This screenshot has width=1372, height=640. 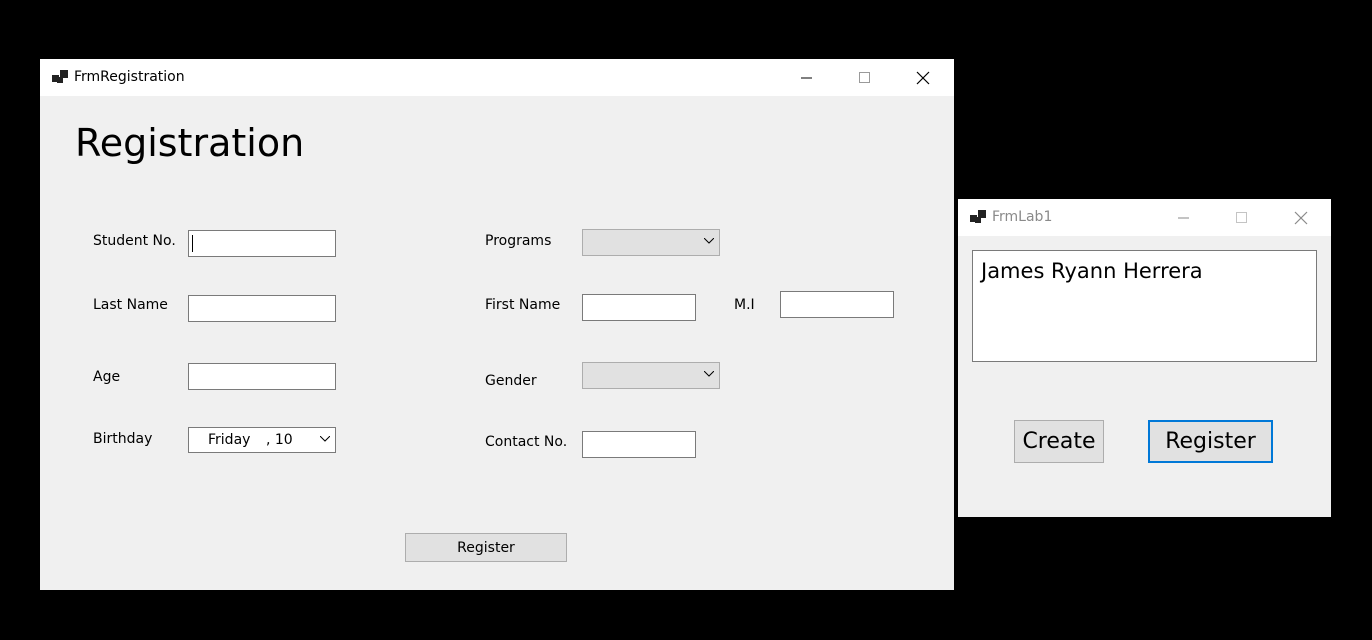 I want to click on lab-window-title: FrmLab1, so click(x=1022, y=217).